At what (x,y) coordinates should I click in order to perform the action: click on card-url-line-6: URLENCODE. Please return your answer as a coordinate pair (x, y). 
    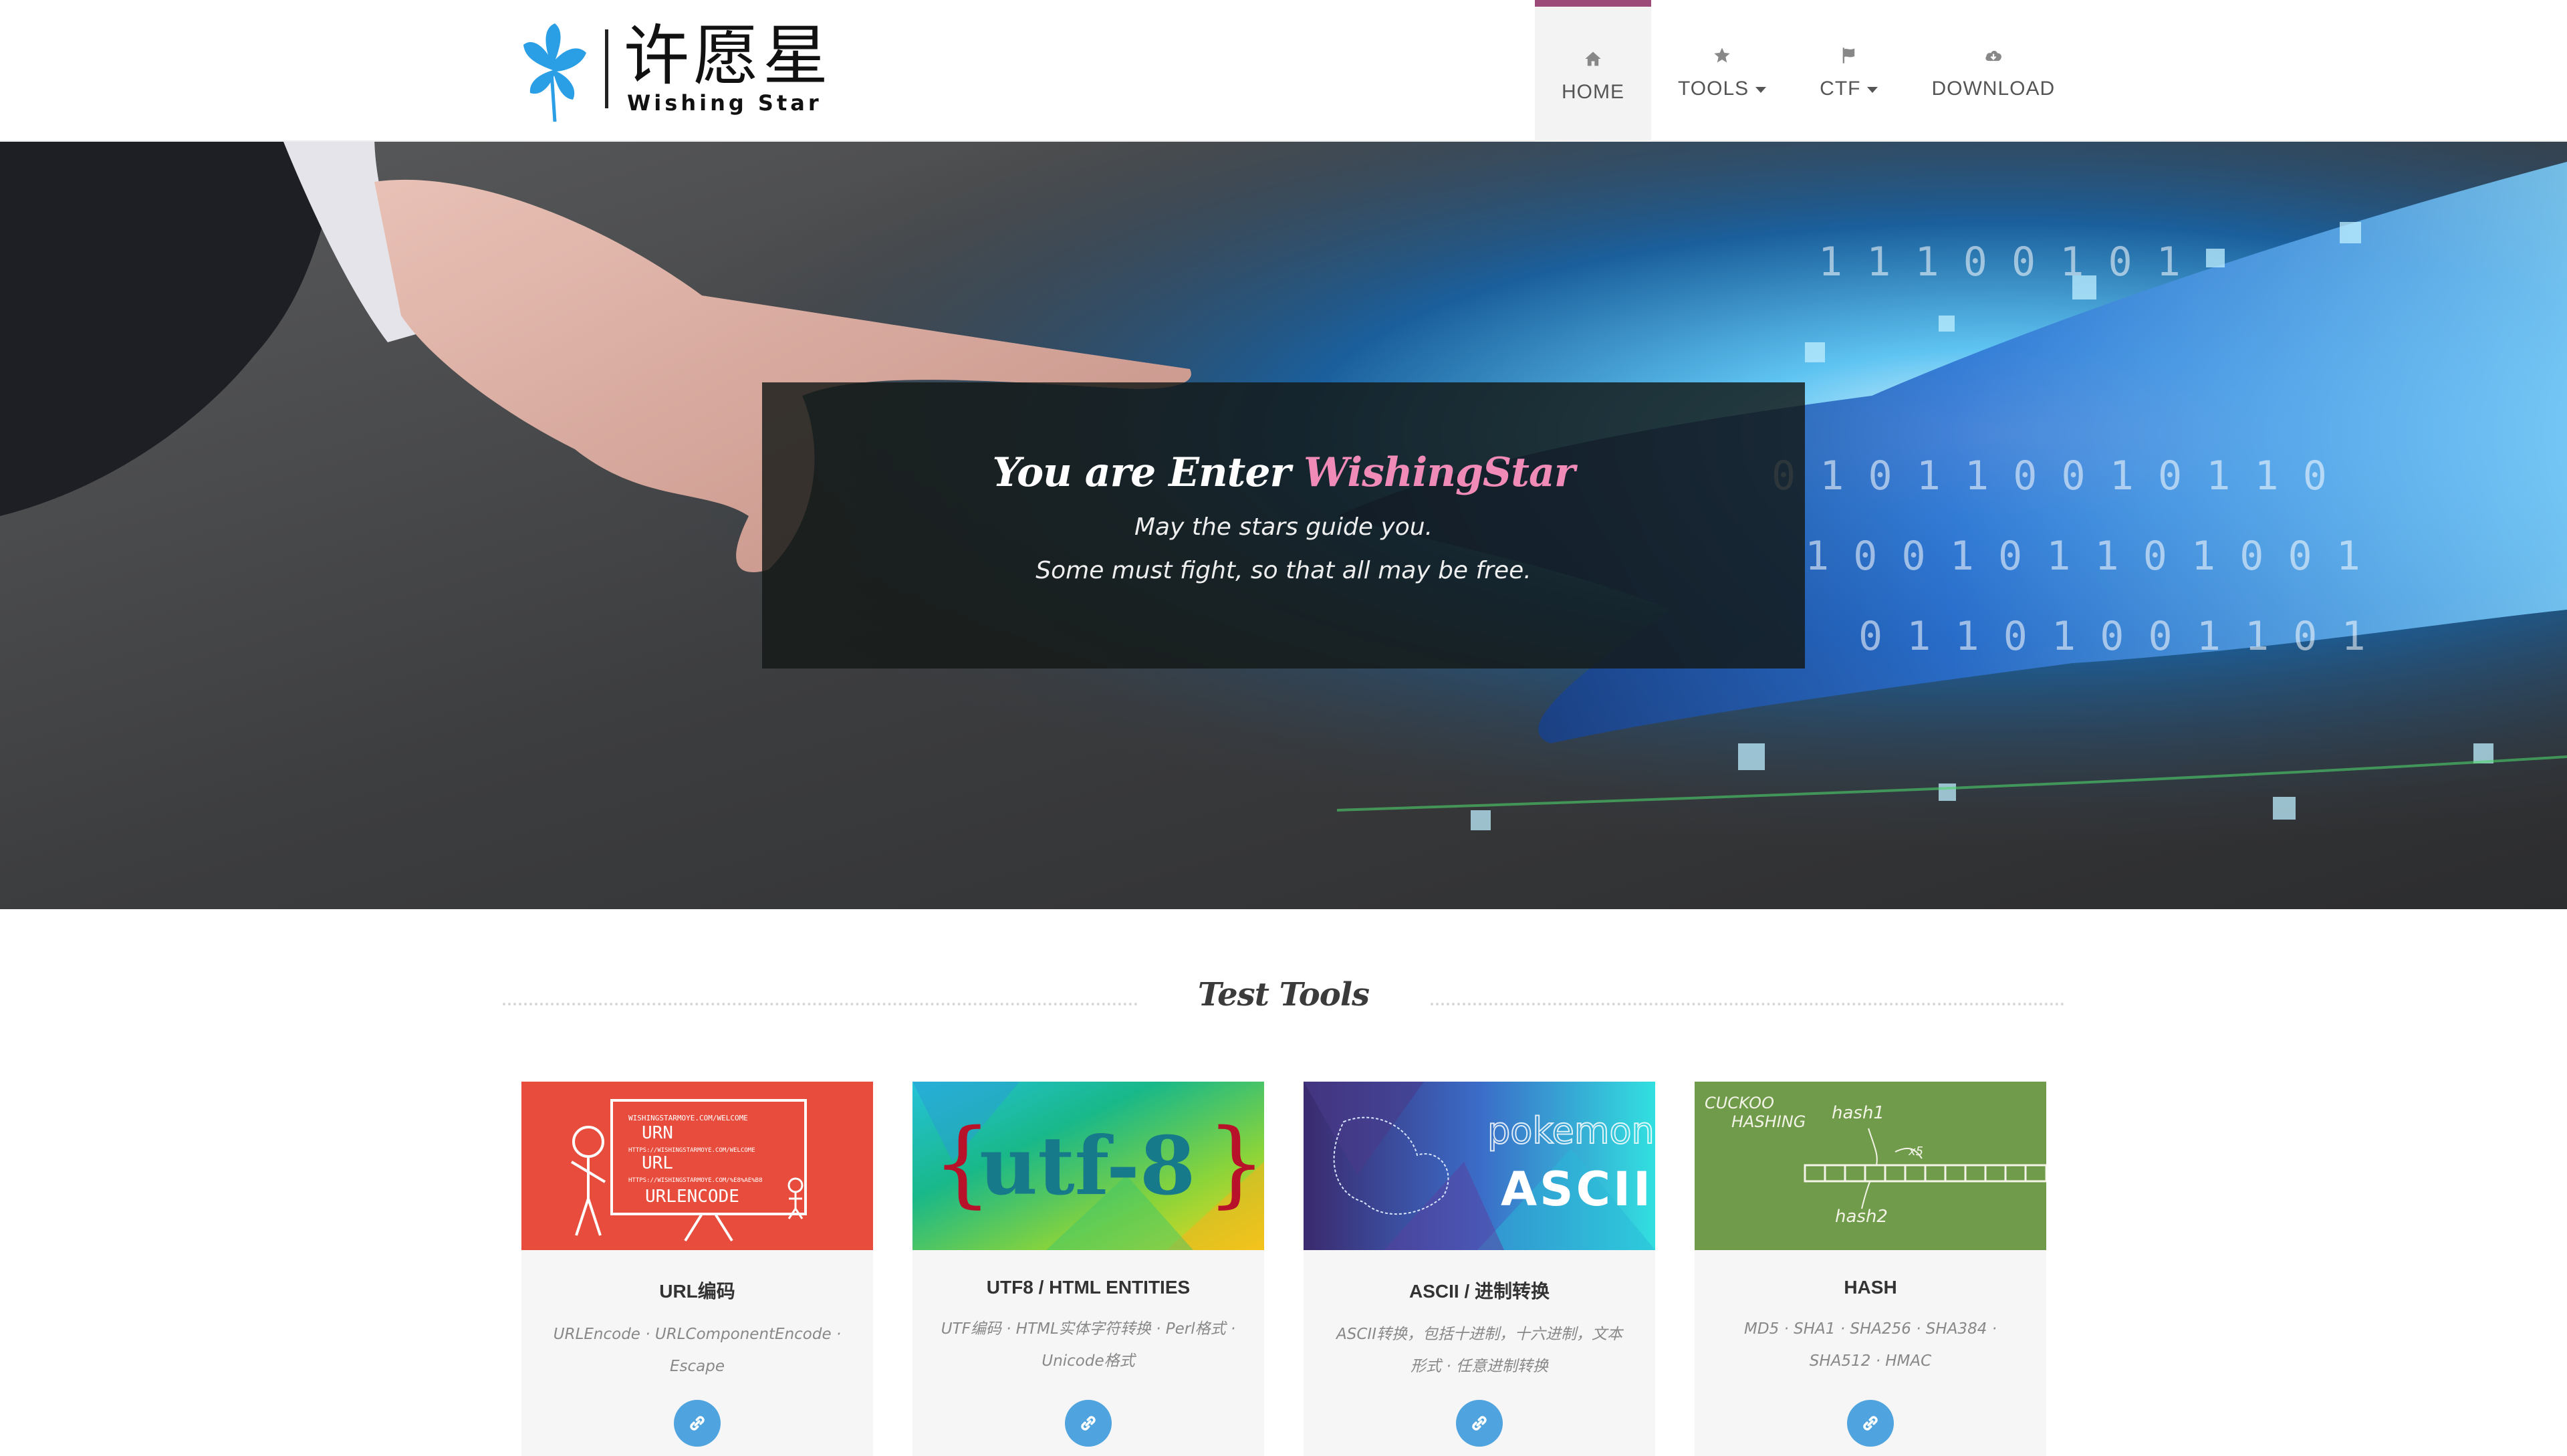
    Looking at the image, I should click on (692, 1197).